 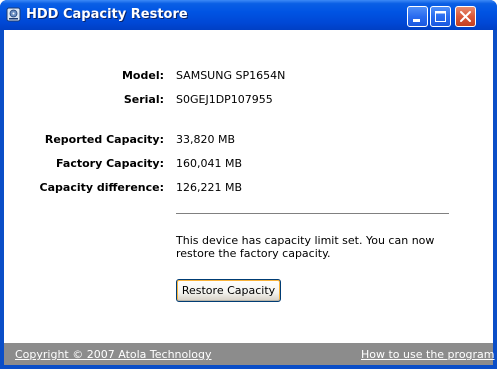 What do you see at coordinates (101, 187) in the screenshot?
I see `capacity-difference-label: Capacity difference:` at bounding box center [101, 187].